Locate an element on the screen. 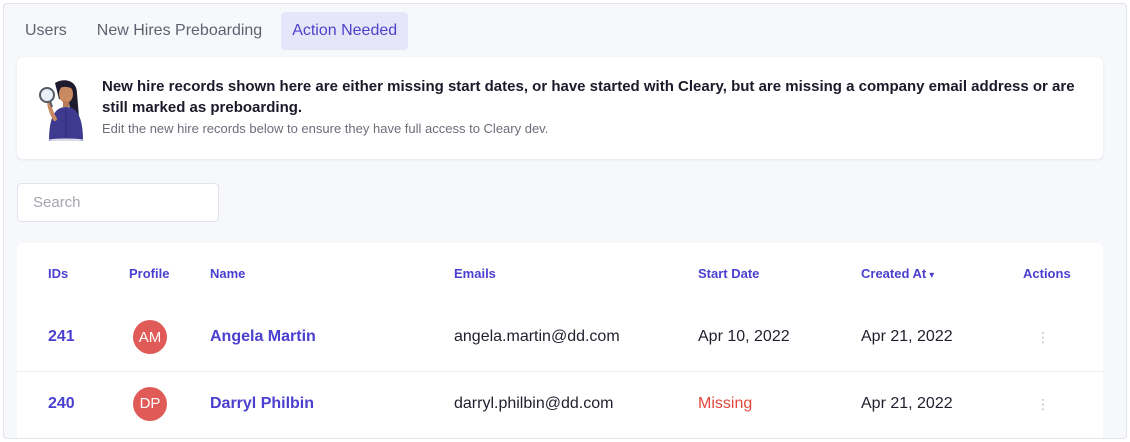 This screenshot has width=1130, height=442. woman-with-magnifier-illustration is located at coordinates (63, 109).